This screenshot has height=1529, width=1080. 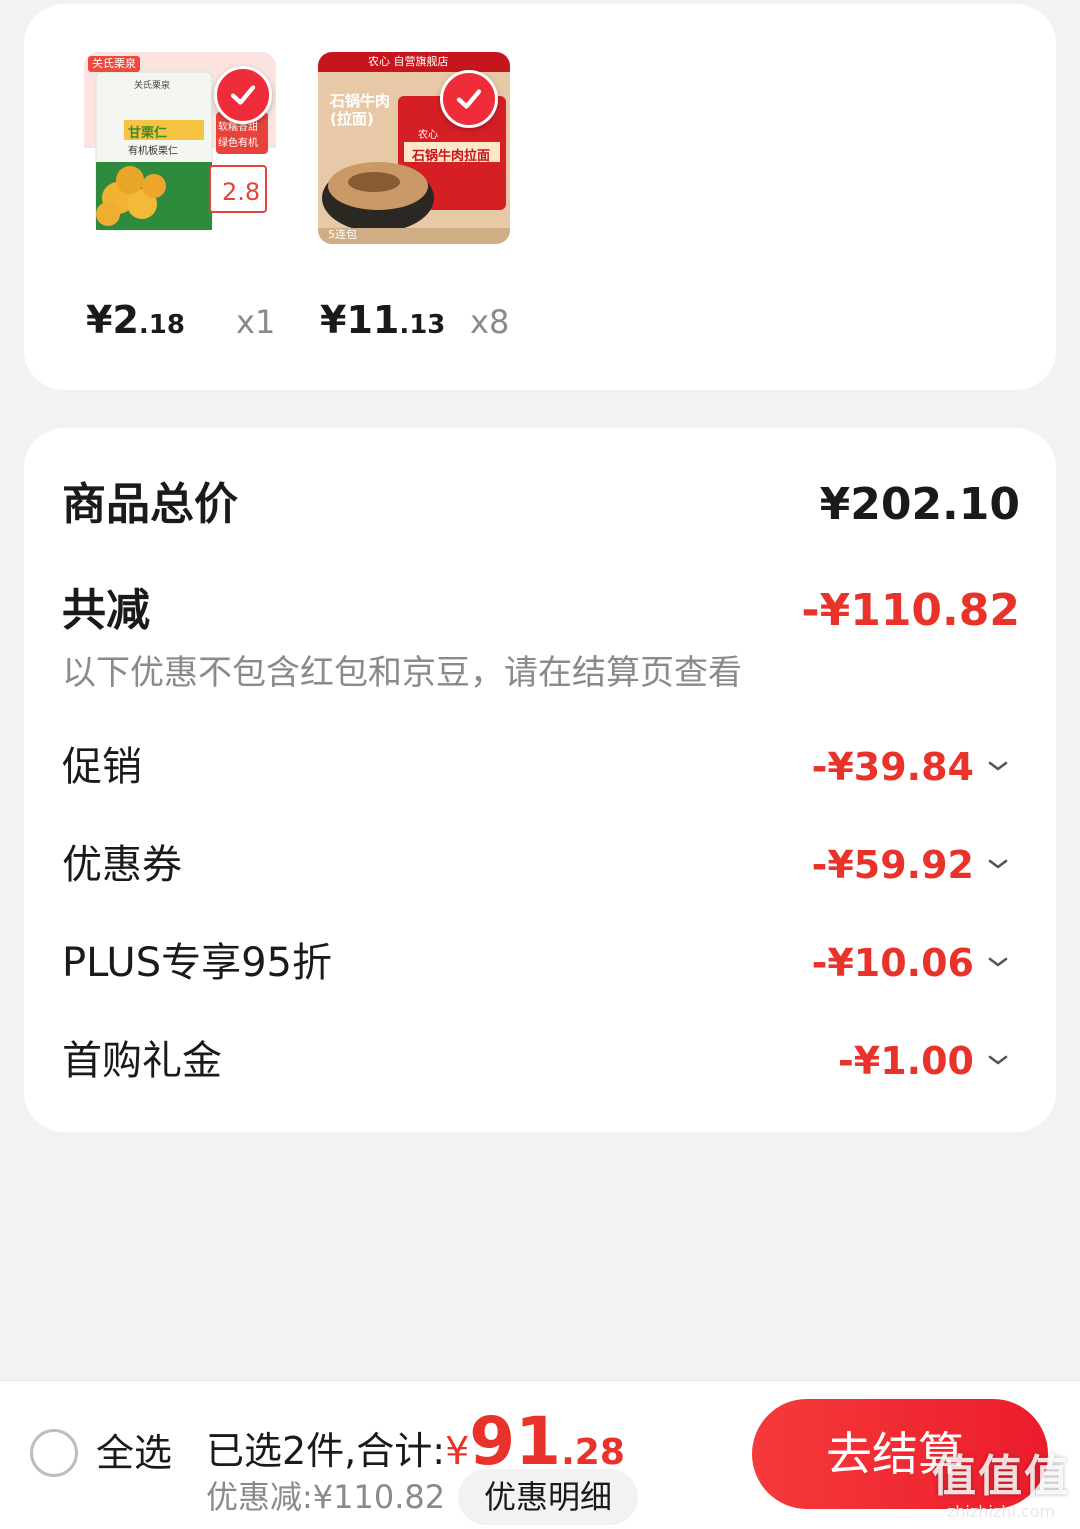 What do you see at coordinates (919, 504) in the screenshot?
I see `total-price-value: ¥202.10` at bounding box center [919, 504].